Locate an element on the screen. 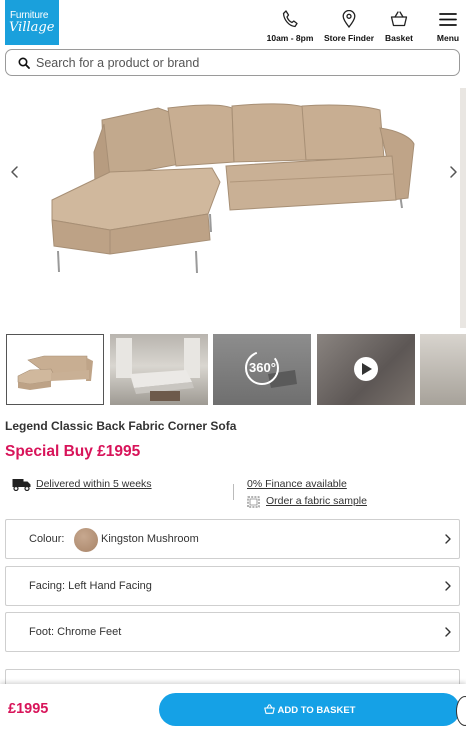  colour-label: Colour: is located at coordinates (47, 539).